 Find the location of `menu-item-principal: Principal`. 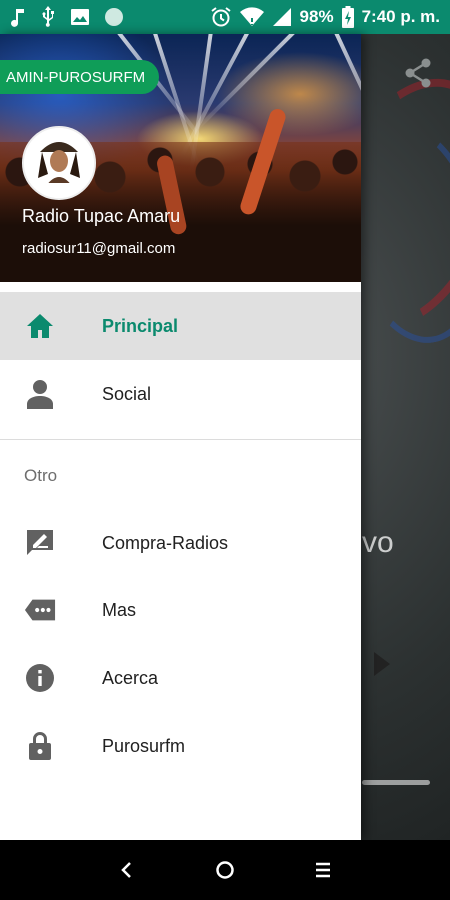

menu-item-principal: Principal is located at coordinates (180, 326).